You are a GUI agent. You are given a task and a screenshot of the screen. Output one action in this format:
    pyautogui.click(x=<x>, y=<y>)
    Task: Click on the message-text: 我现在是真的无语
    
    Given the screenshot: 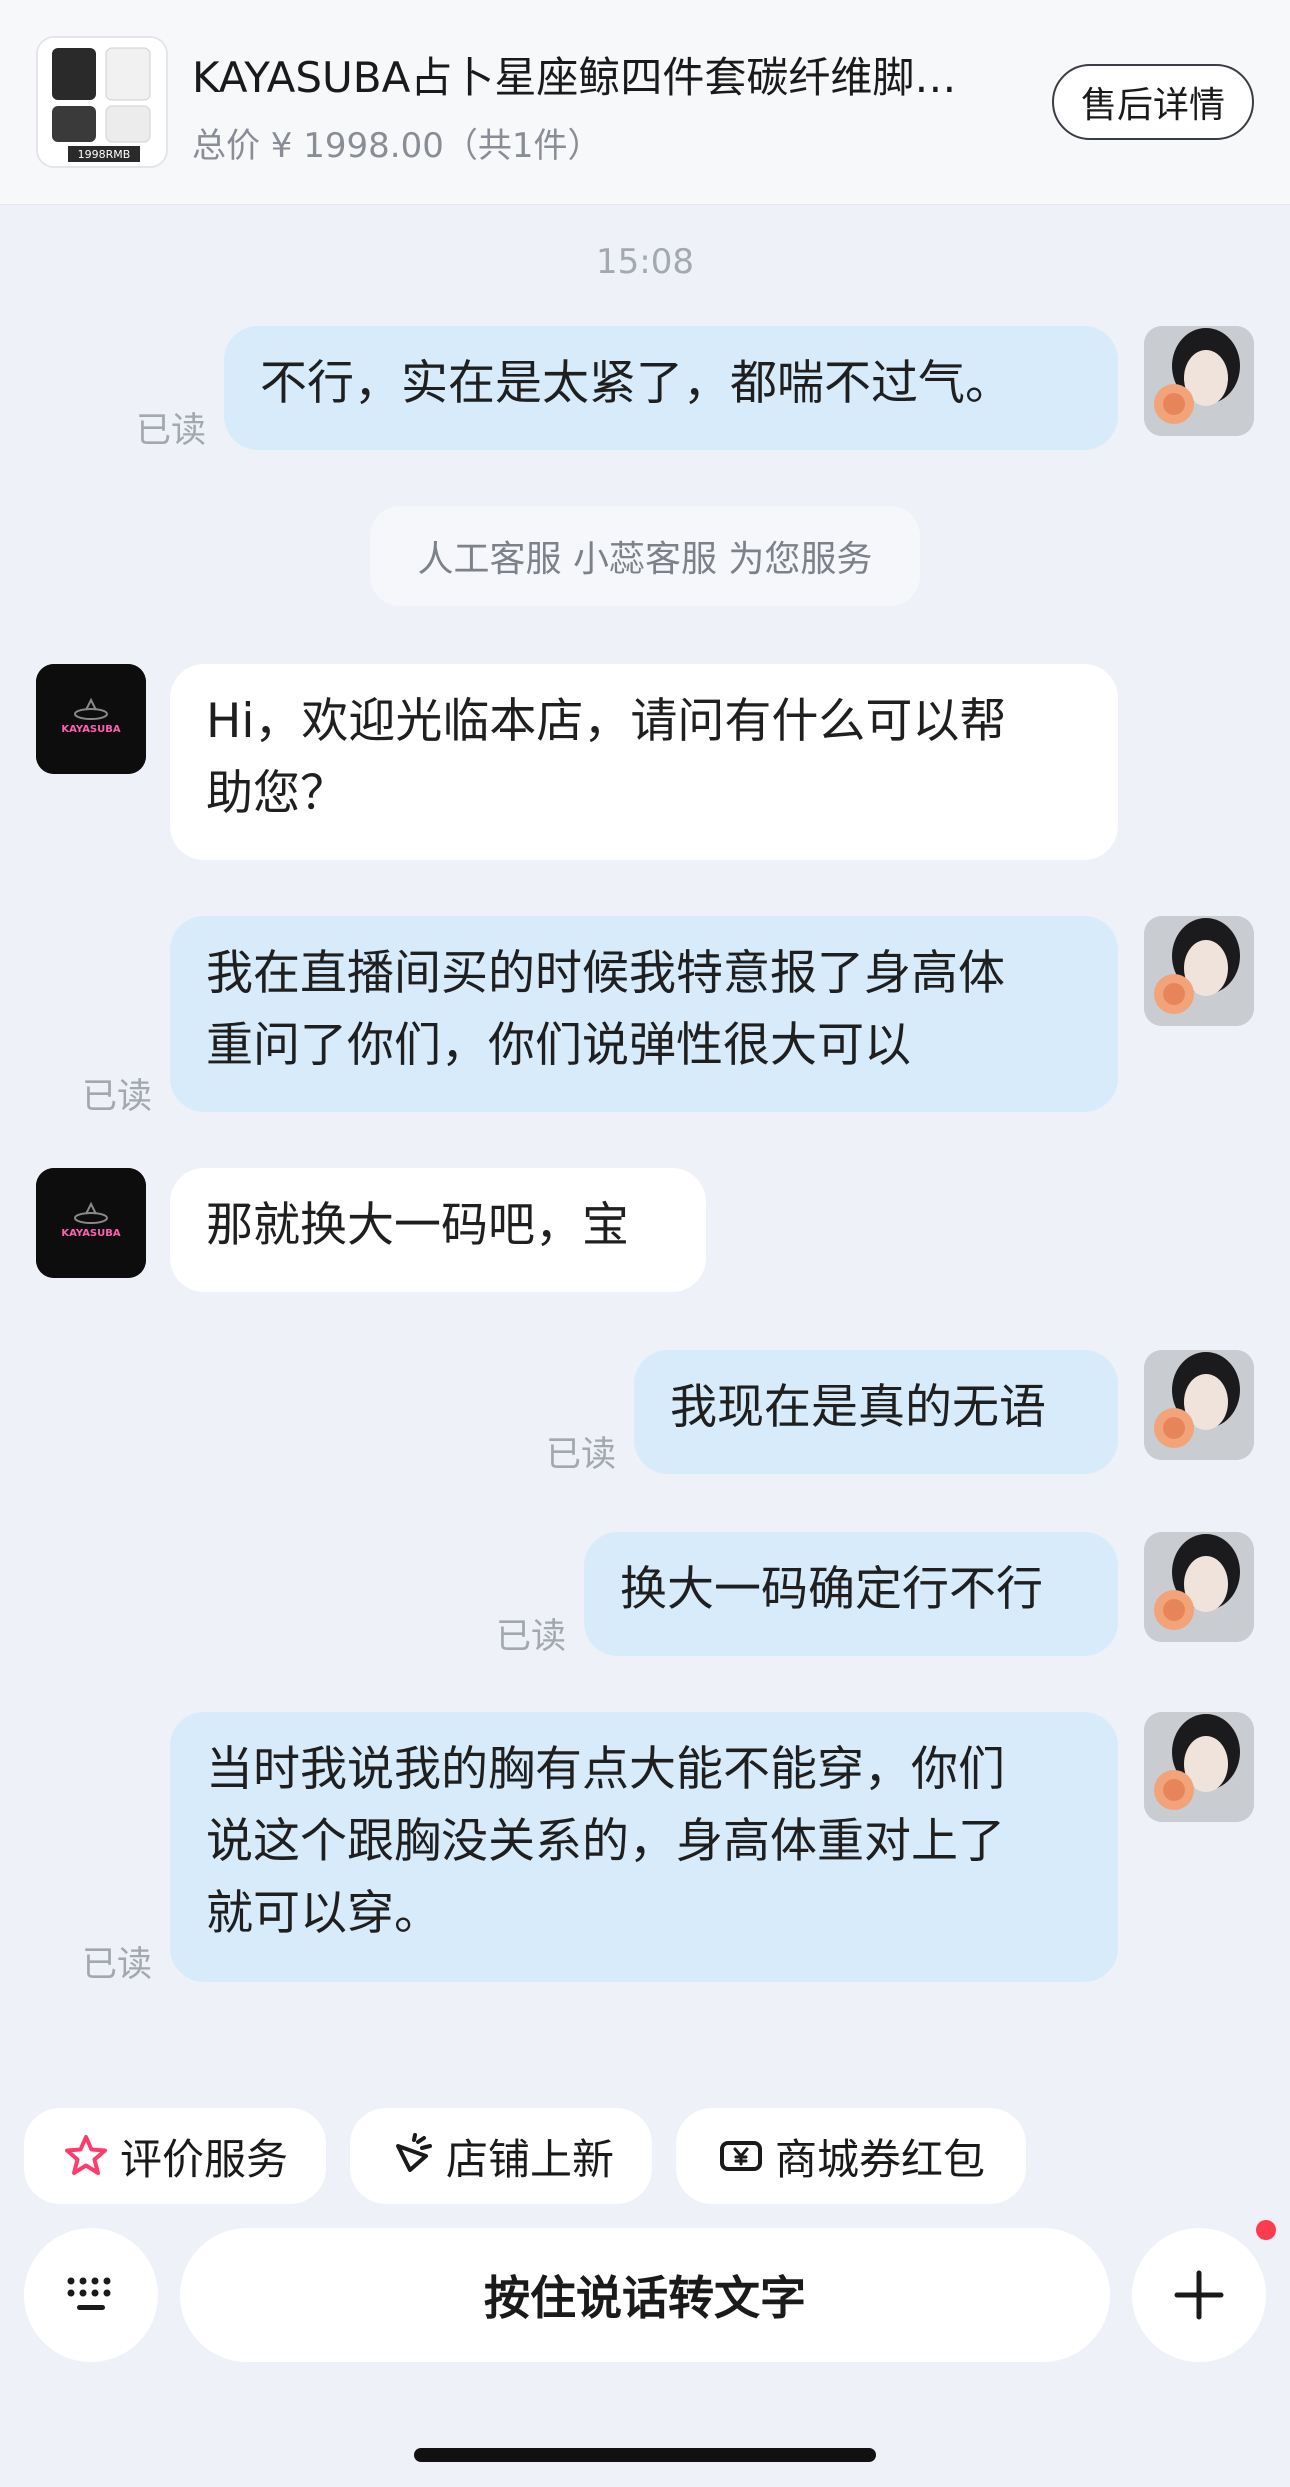 What is the action you would take?
    pyautogui.click(x=858, y=1407)
    